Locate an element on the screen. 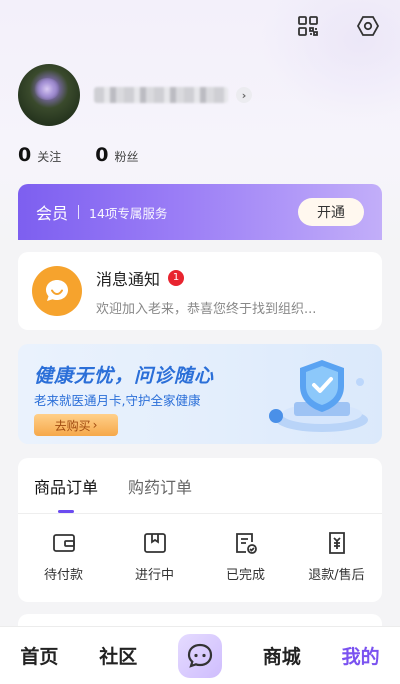 This screenshot has height=684, width=400. header-actions is located at coordinates (338, 26).